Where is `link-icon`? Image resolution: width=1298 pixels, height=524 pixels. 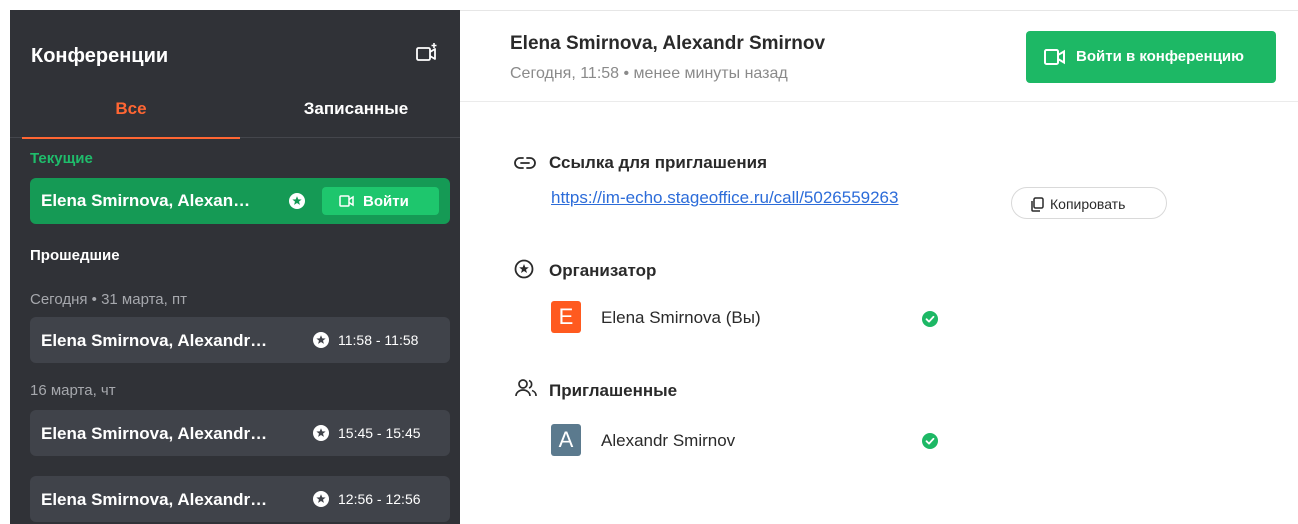
link-icon is located at coordinates (525, 163).